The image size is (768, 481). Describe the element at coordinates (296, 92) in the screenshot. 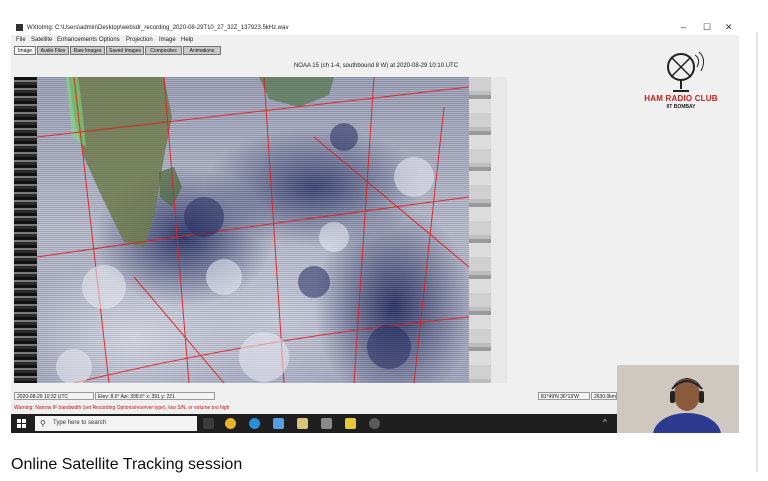

I see `landmass-east` at that location.